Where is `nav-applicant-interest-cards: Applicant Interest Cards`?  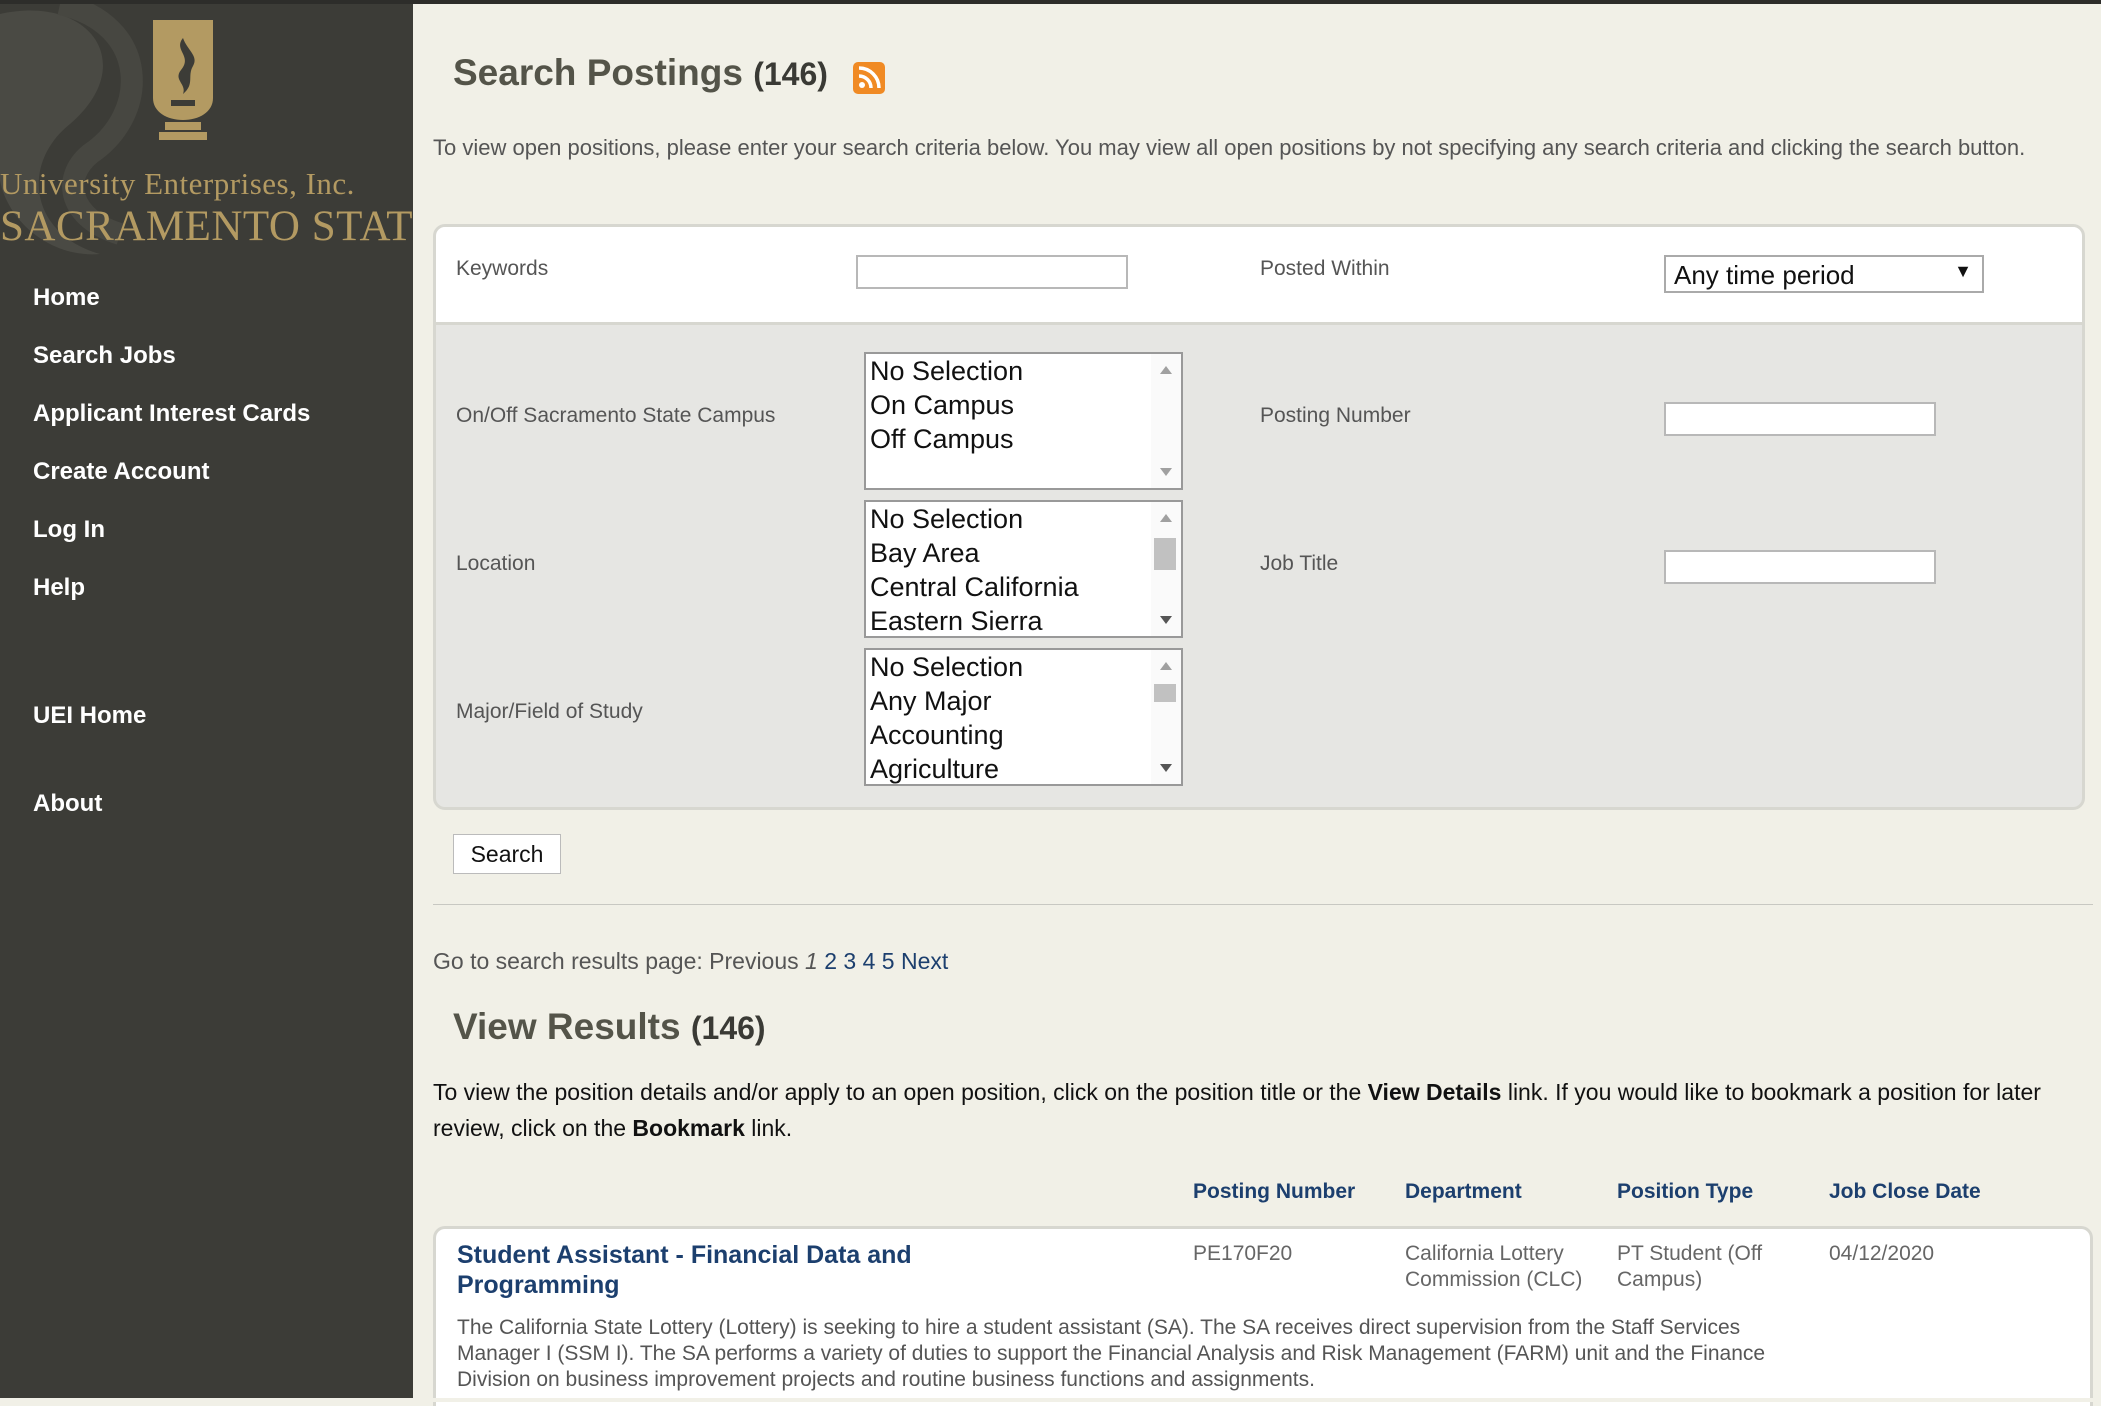
nav-applicant-interest-cards: Applicant Interest Cards is located at coordinates (171, 414).